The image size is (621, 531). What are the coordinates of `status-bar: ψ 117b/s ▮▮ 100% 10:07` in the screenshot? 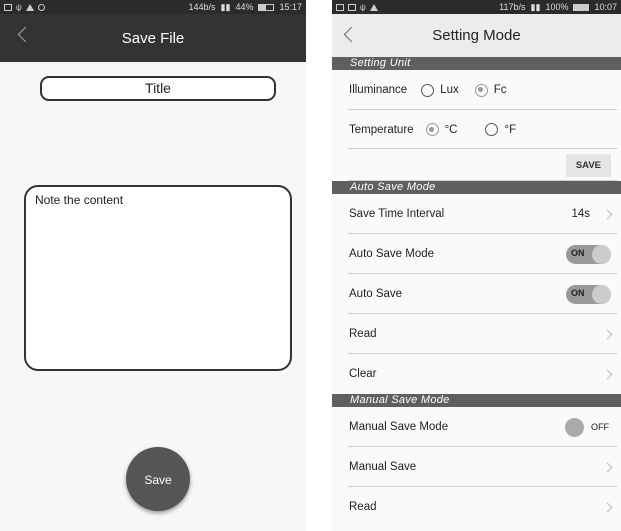 It's located at (476, 7).